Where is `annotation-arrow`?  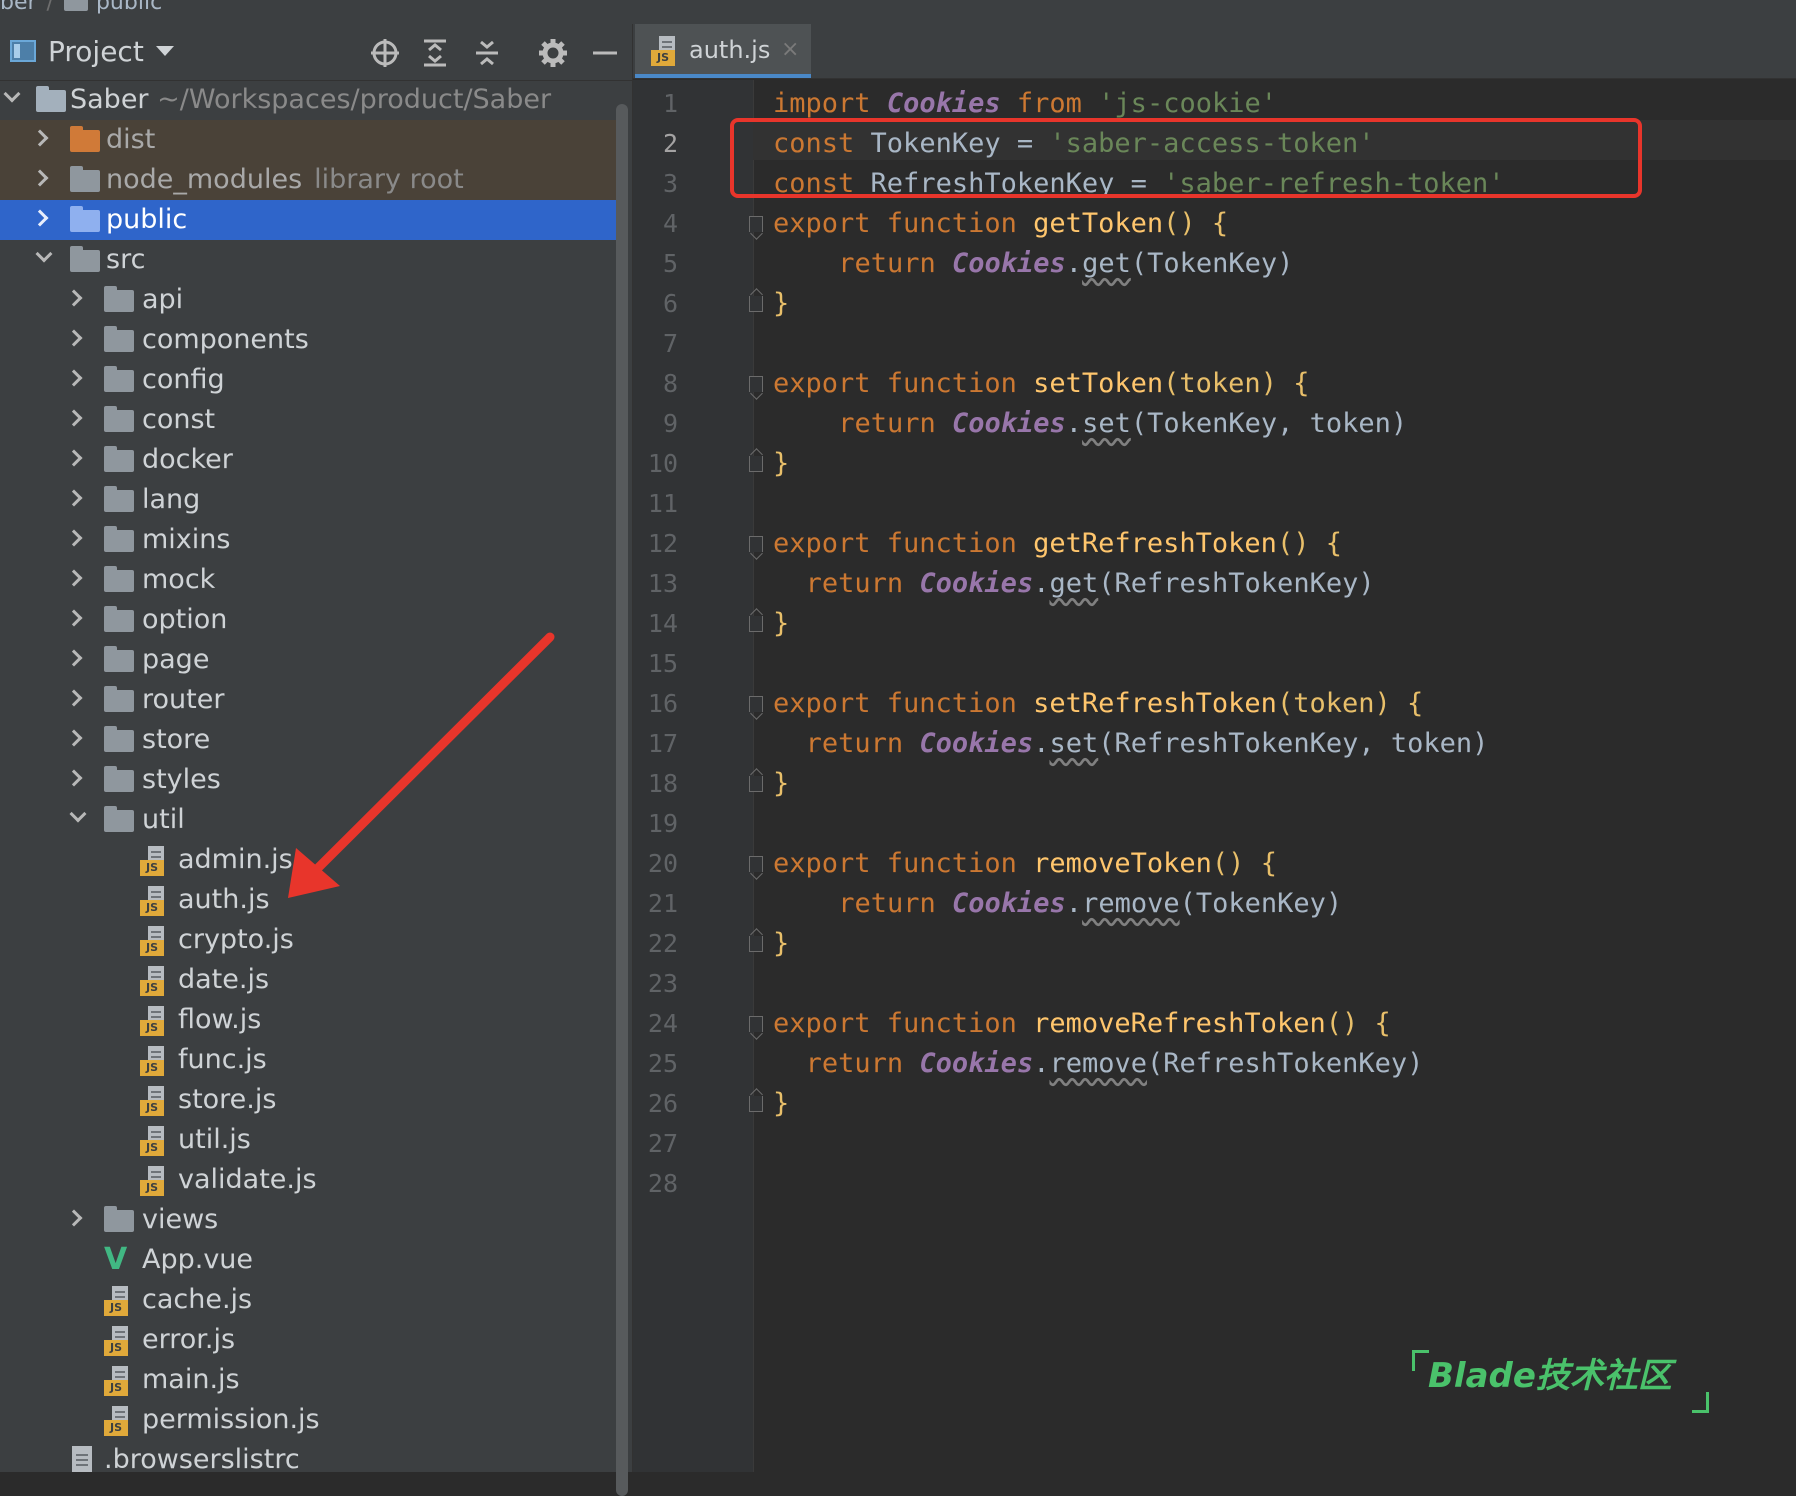
annotation-arrow is located at coordinates (421, 765).